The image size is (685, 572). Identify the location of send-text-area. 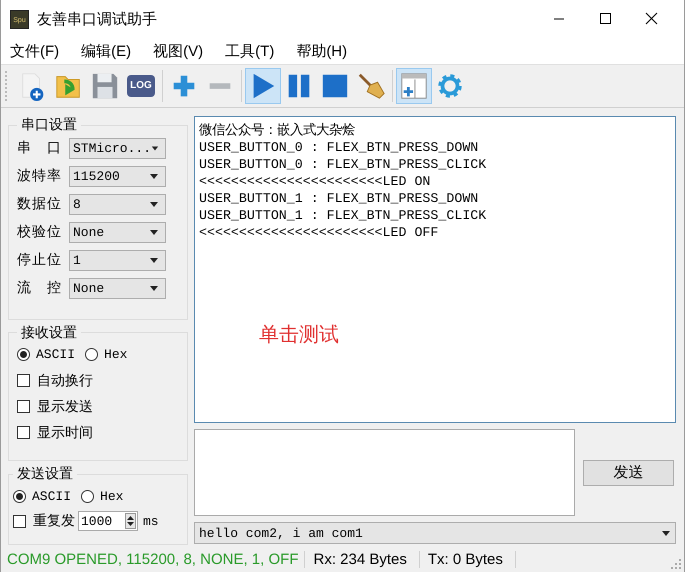
(384, 472).